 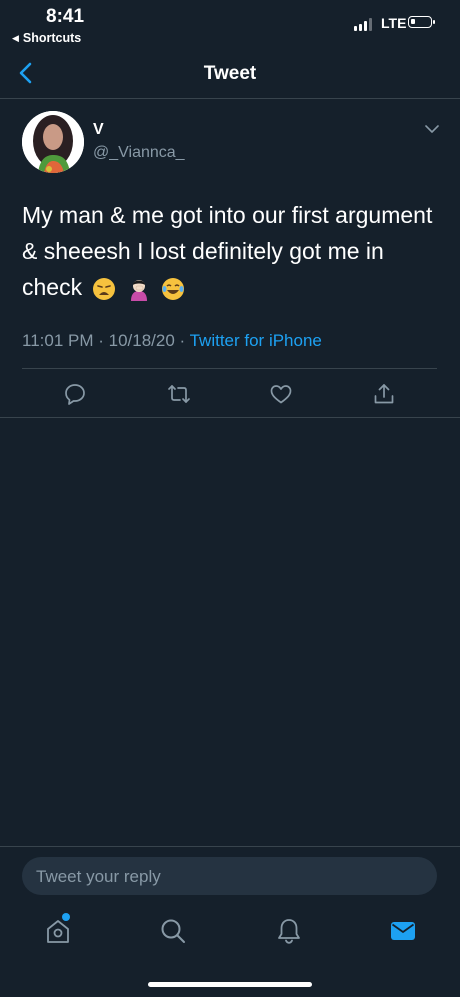 What do you see at coordinates (229, 368) in the screenshot?
I see `divider` at bounding box center [229, 368].